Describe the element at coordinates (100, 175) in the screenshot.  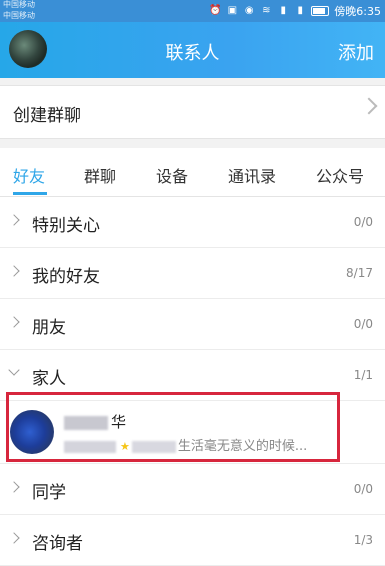
I see `tab-groups: 群聊` at that location.